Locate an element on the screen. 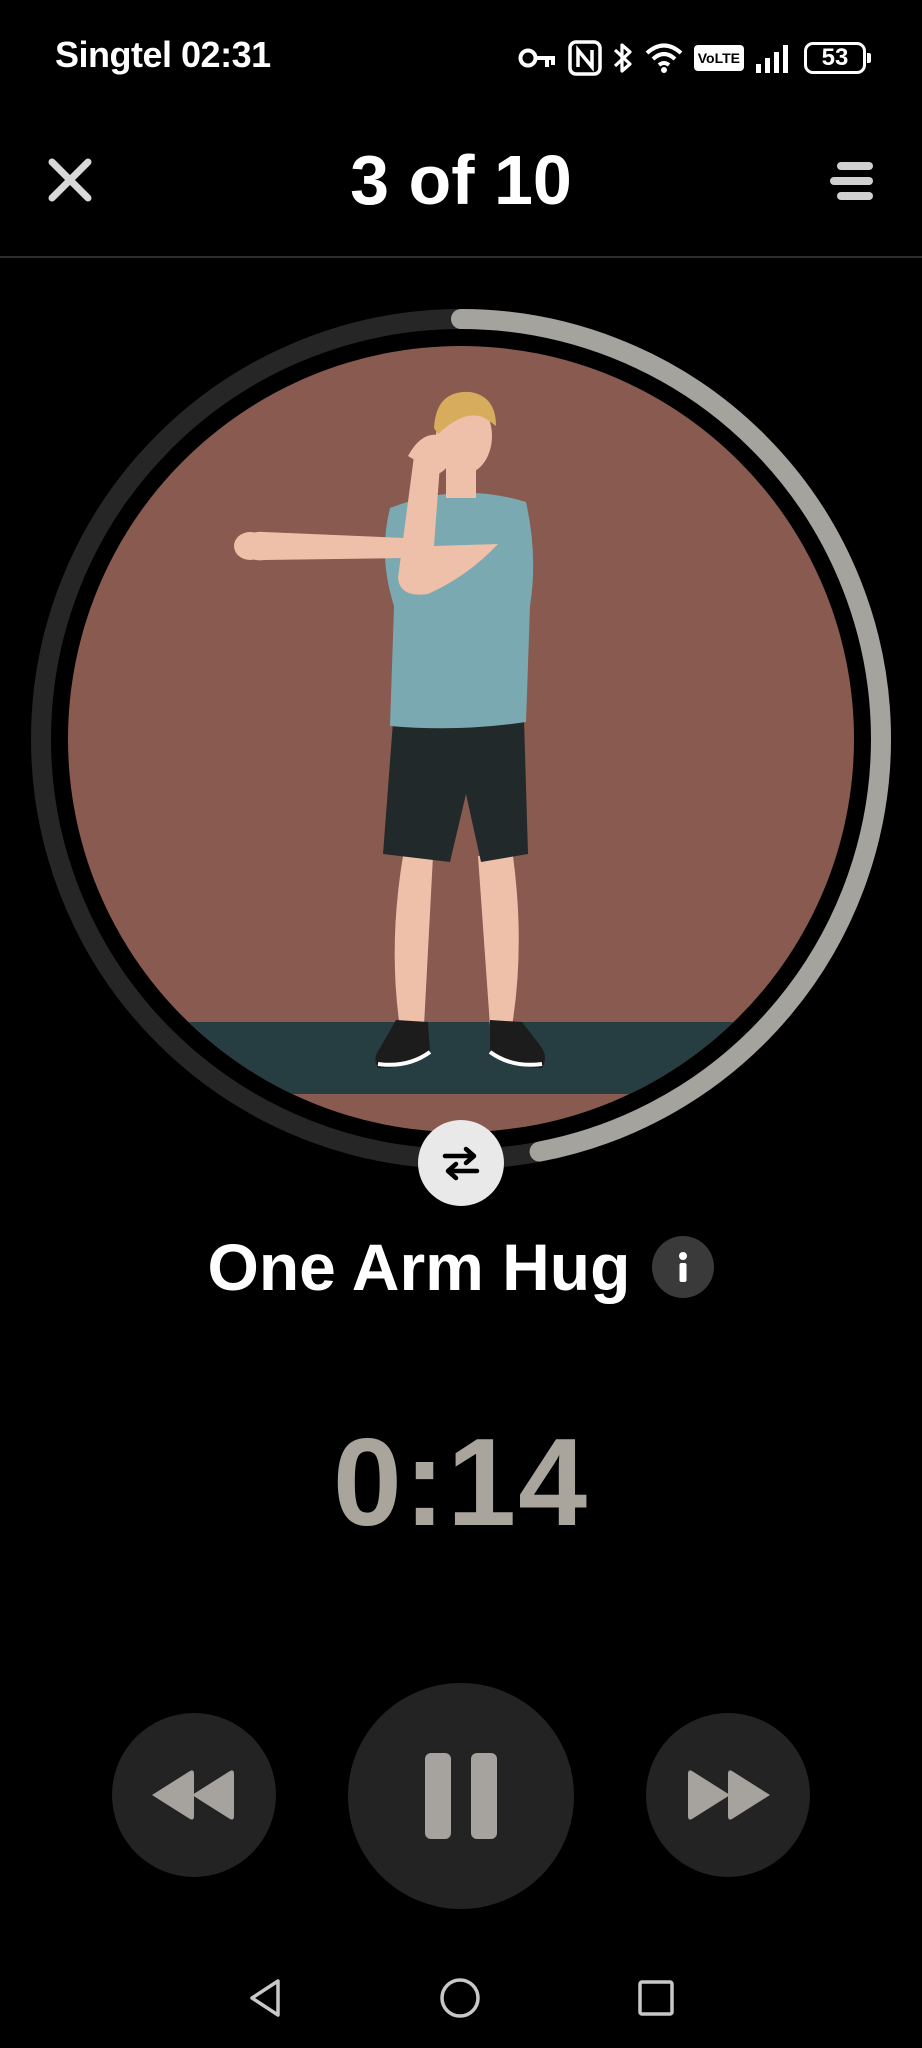  exercise-list-button is located at coordinates (852, 181).